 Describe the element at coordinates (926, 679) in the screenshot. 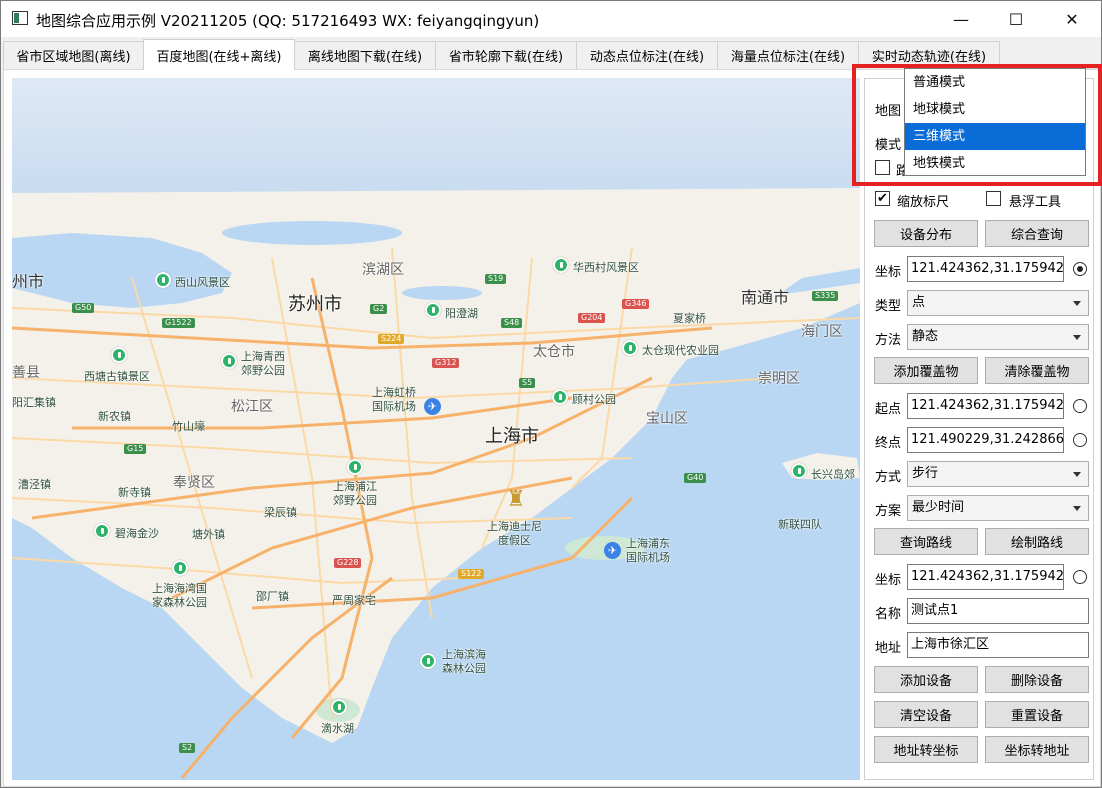

I see `add-device-button: 添加设备` at that location.